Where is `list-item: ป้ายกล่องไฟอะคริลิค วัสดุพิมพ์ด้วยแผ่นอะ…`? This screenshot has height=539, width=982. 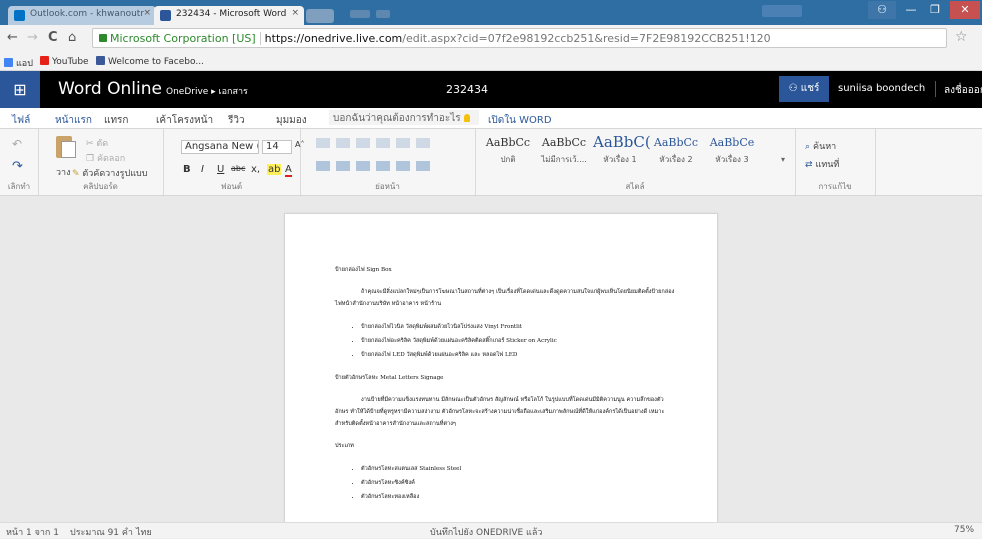
list-item: ป้ายกล่องไฟอะคริลิค วัสดุพิมพ์ด้วยแผ่นอะ… is located at coordinates (518, 341).